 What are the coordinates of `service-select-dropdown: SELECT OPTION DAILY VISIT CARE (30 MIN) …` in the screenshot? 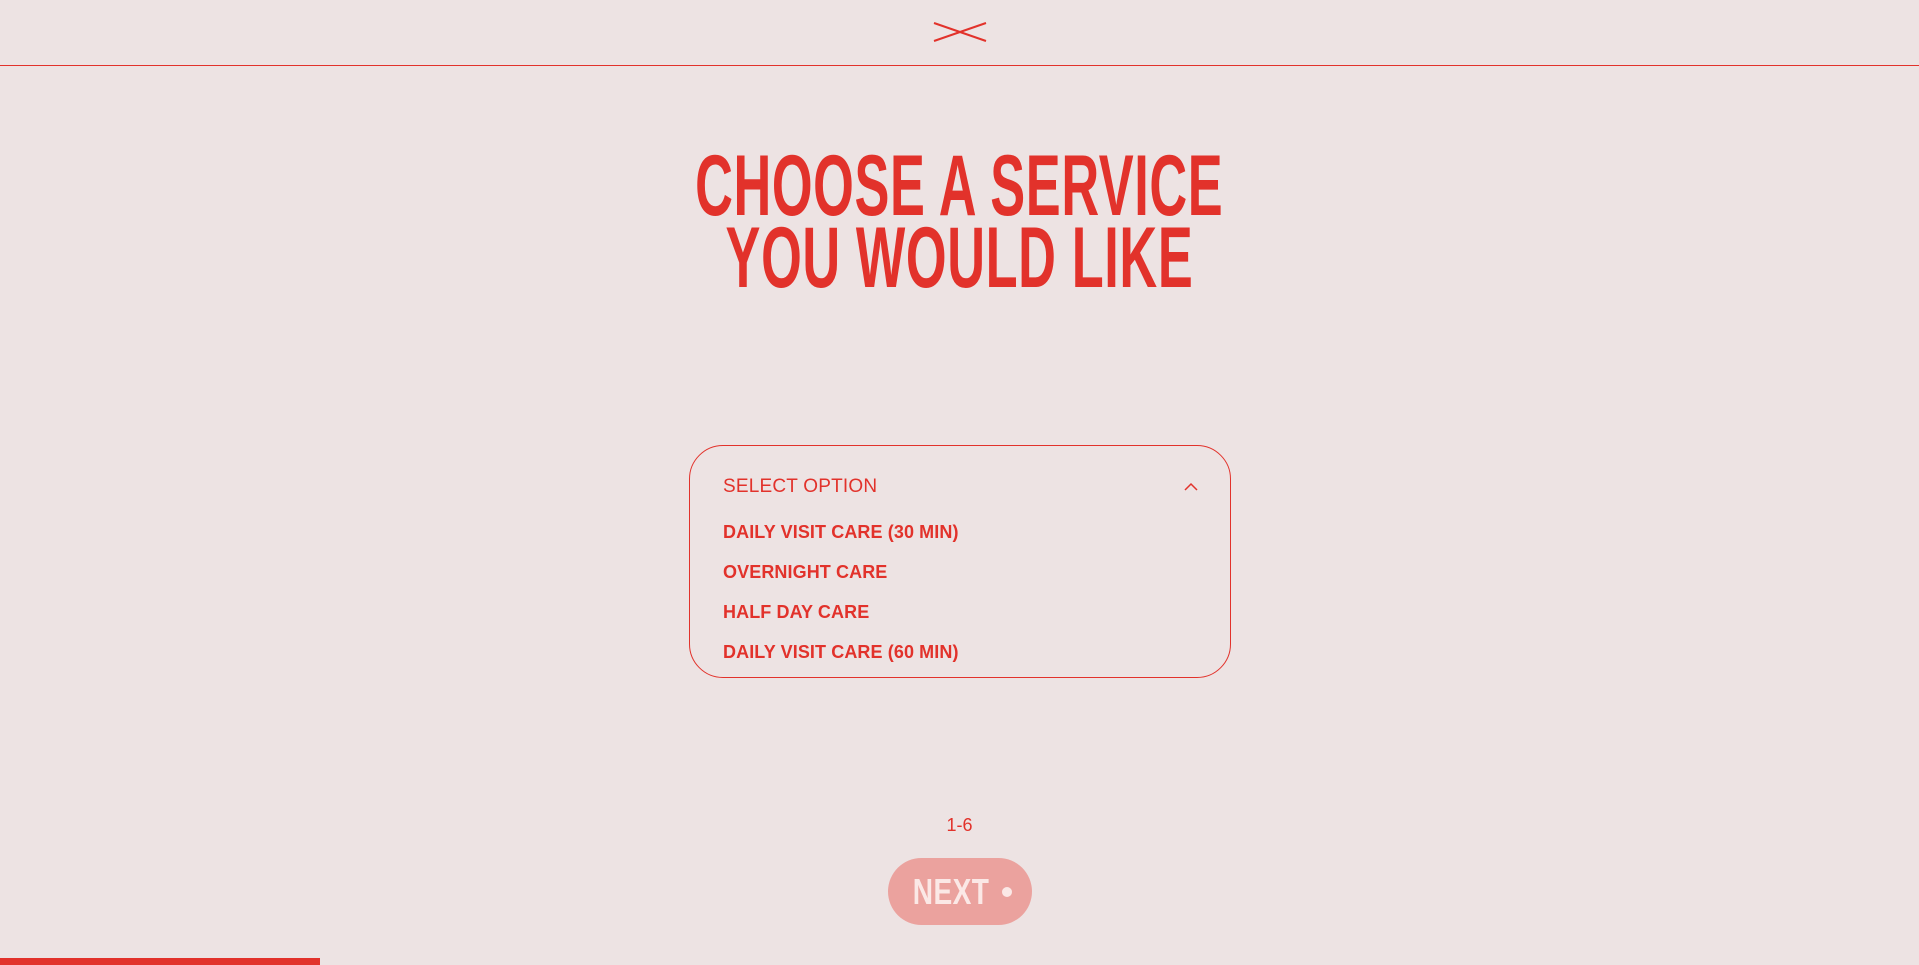 It's located at (960, 561).